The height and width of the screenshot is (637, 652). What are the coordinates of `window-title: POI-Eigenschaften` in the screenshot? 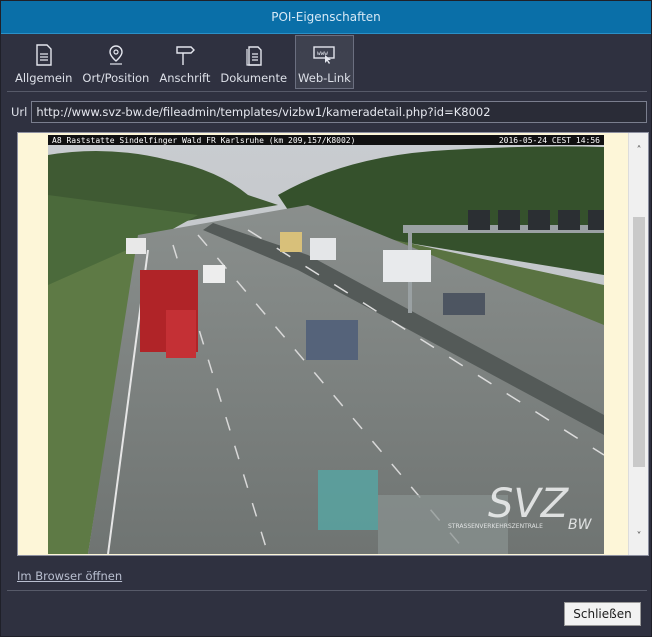 It's located at (326, 17).